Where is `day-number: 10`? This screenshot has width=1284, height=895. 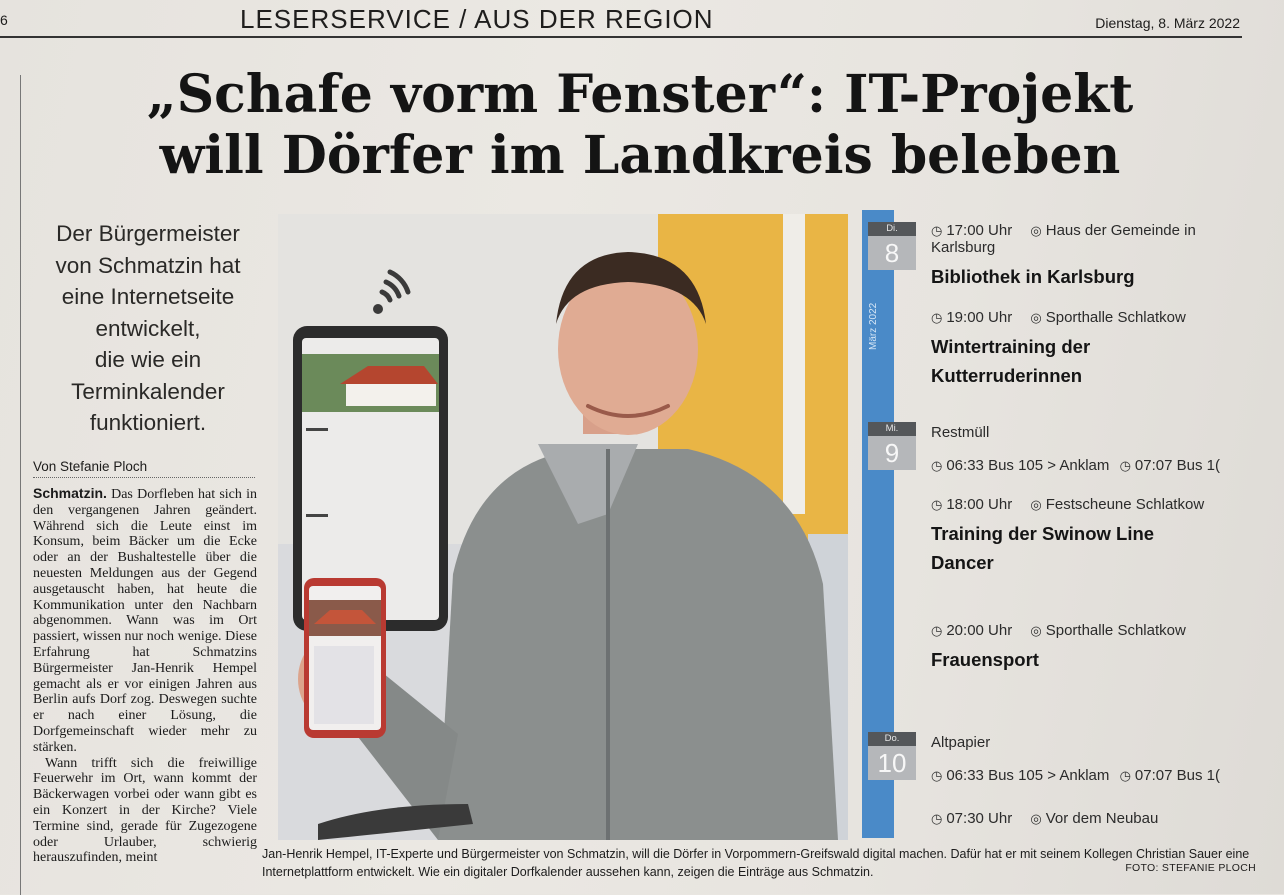
day-number: 10 is located at coordinates (892, 763).